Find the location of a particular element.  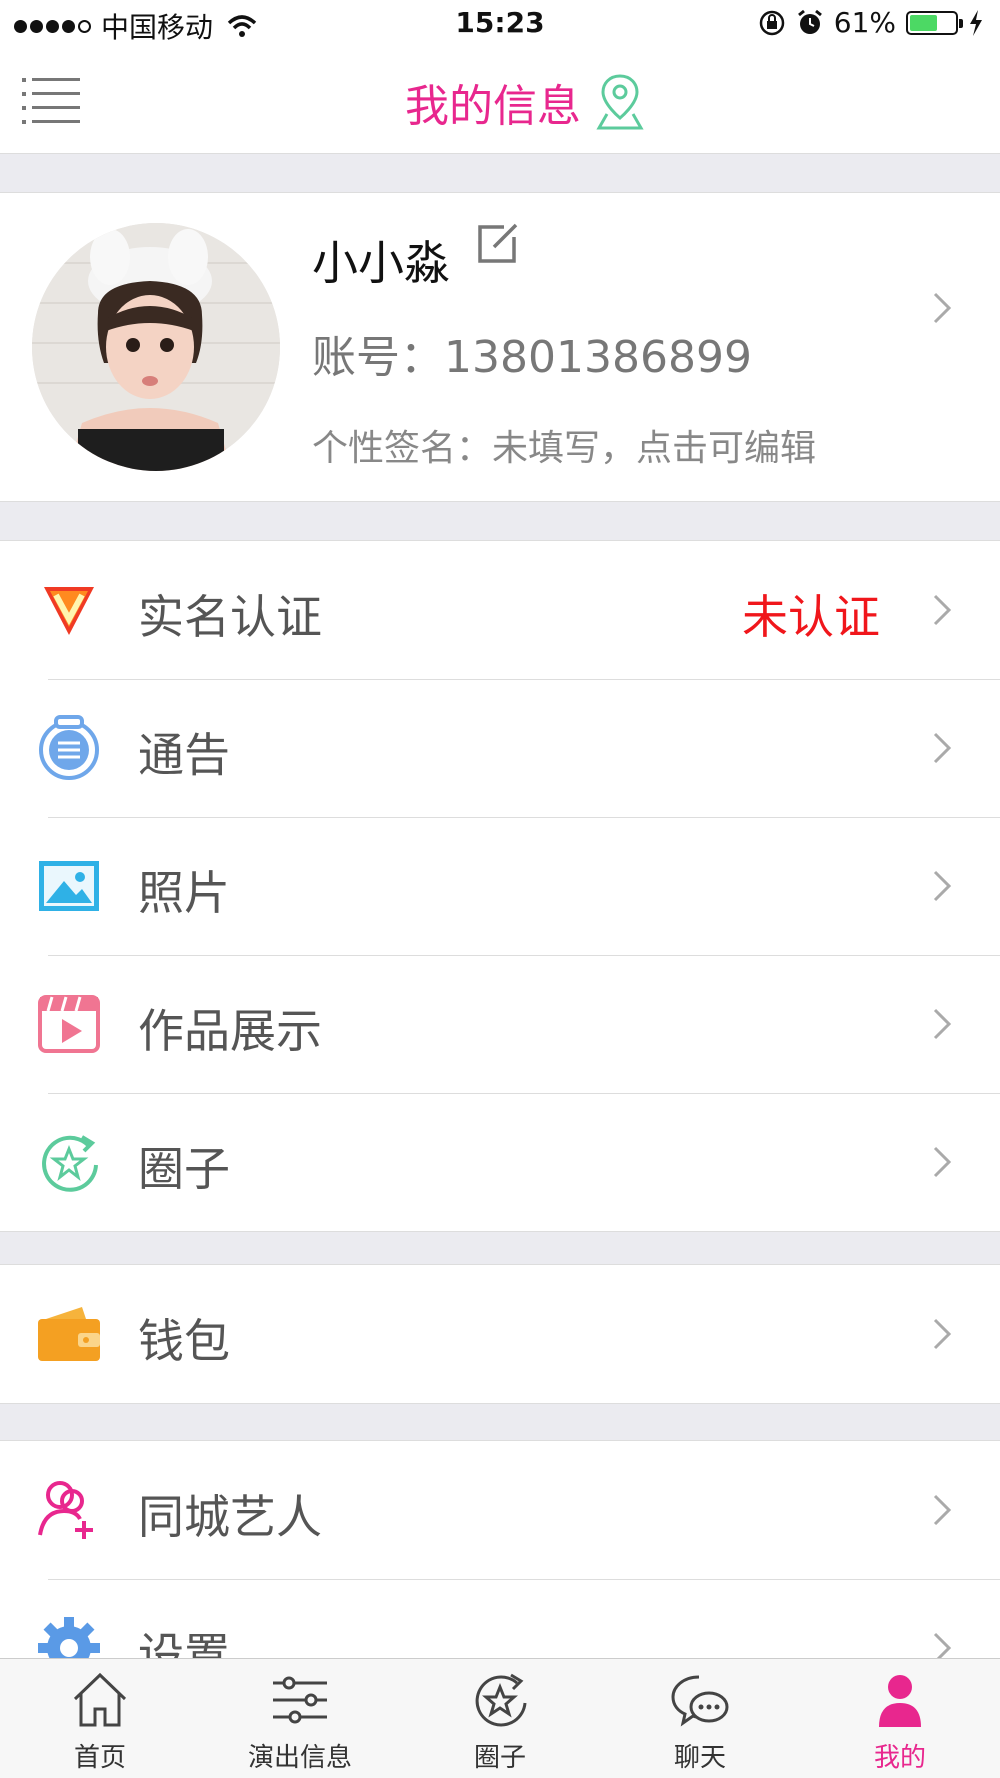

notice-list-icon is located at coordinates (69, 747).